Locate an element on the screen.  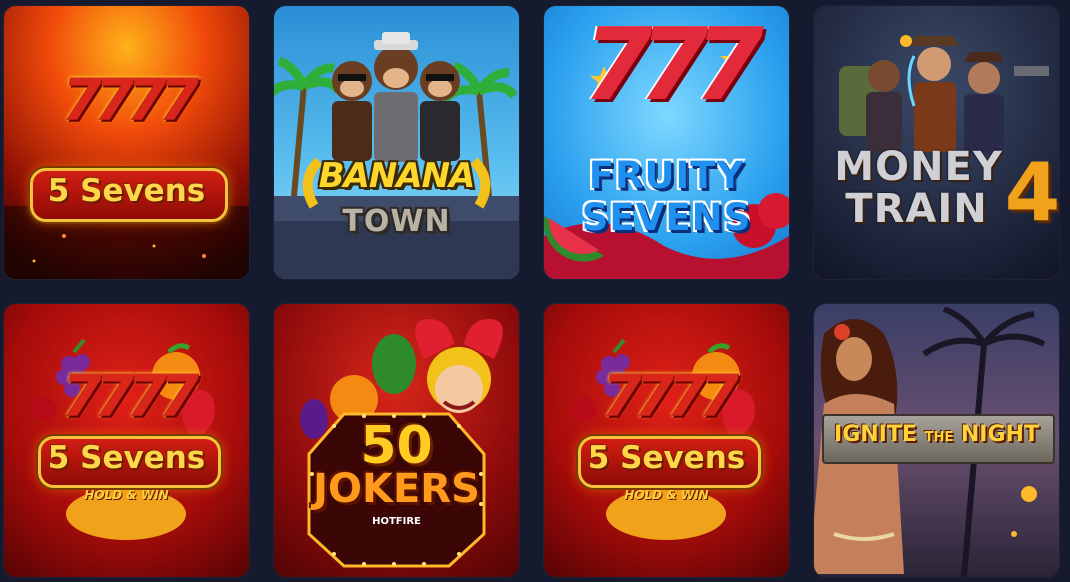
game-title-number: 4 is located at coordinates (1031, 192).